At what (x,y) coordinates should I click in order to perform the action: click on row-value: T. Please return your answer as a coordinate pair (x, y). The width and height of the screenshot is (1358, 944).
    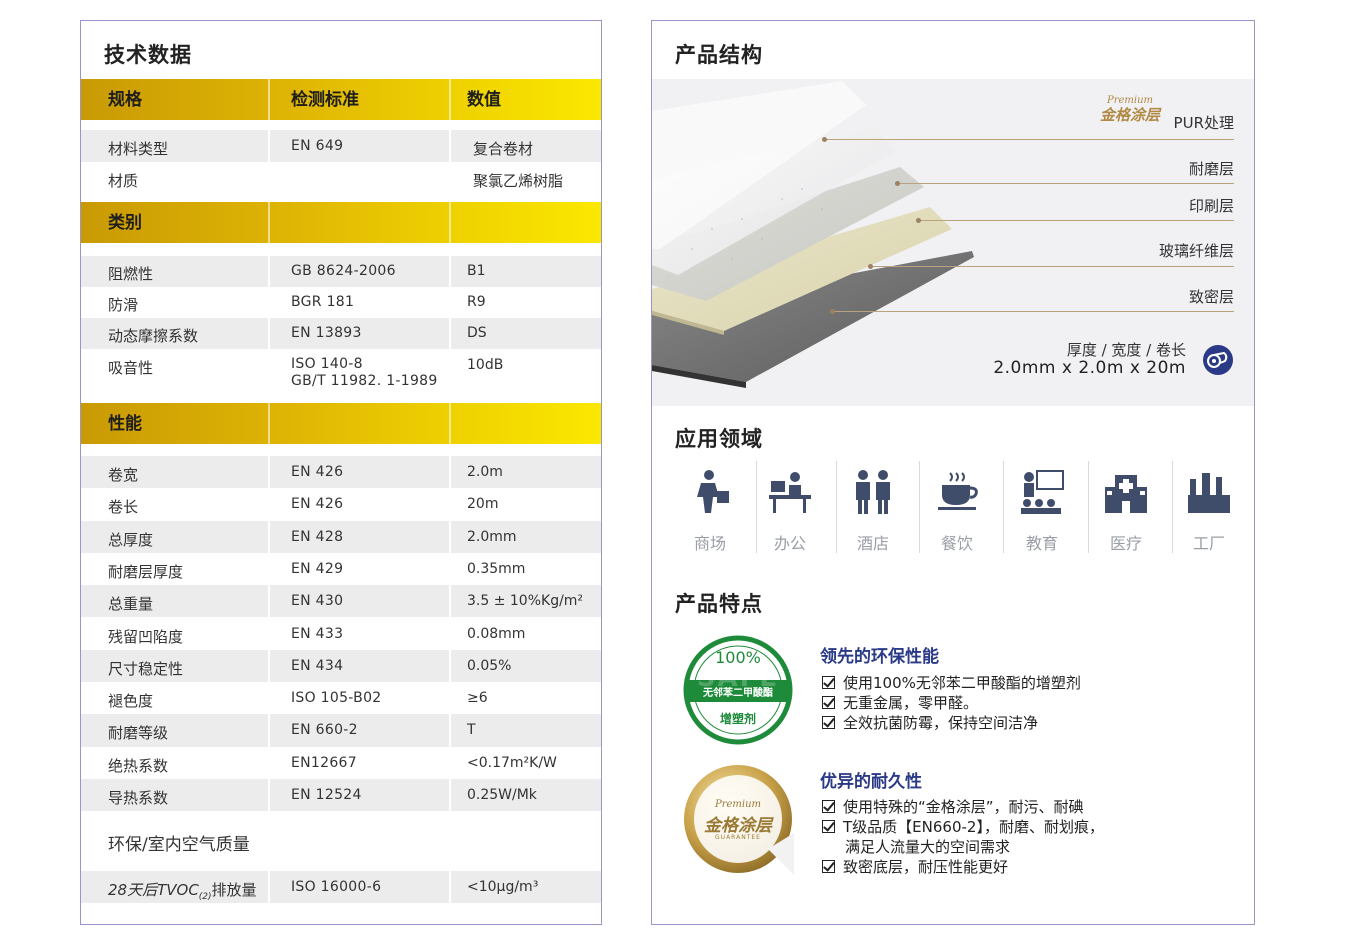
    Looking at the image, I should click on (471, 730).